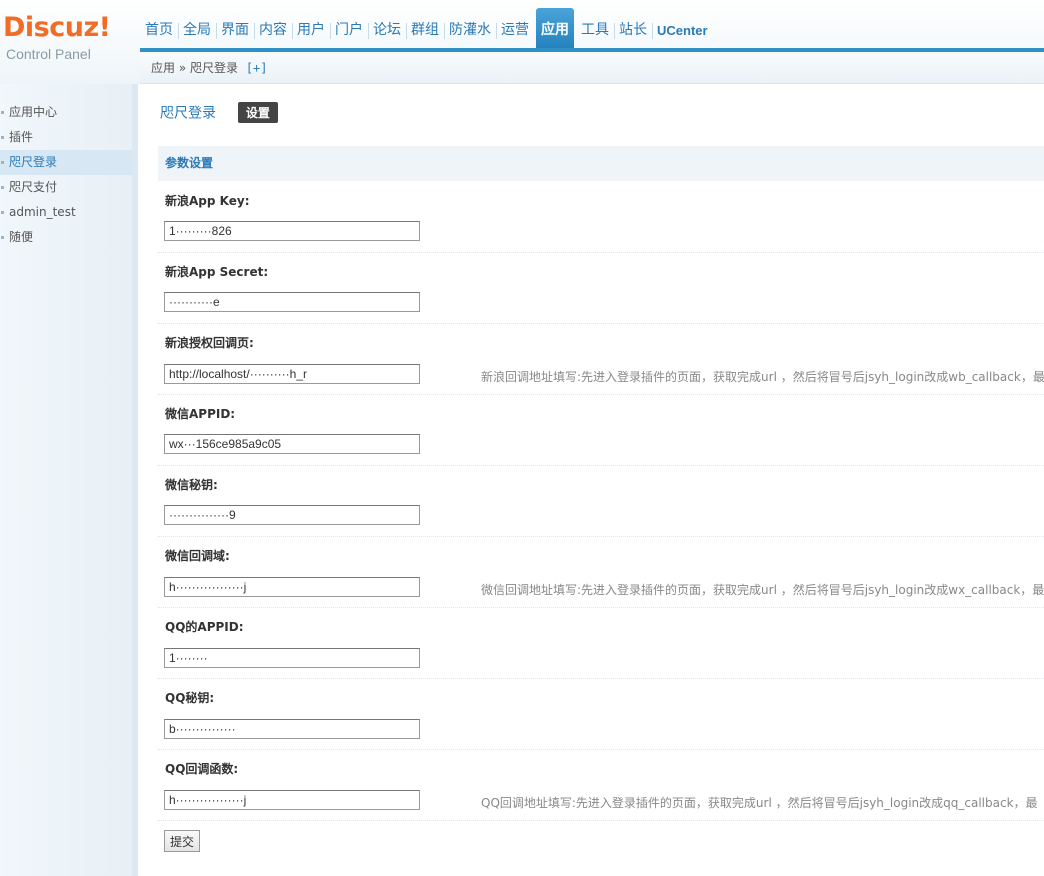 This screenshot has height=876, width=1044. What do you see at coordinates (202, 515) in the screenshot?
I see `field-value: ···············9` at bounding box center [202, 515].